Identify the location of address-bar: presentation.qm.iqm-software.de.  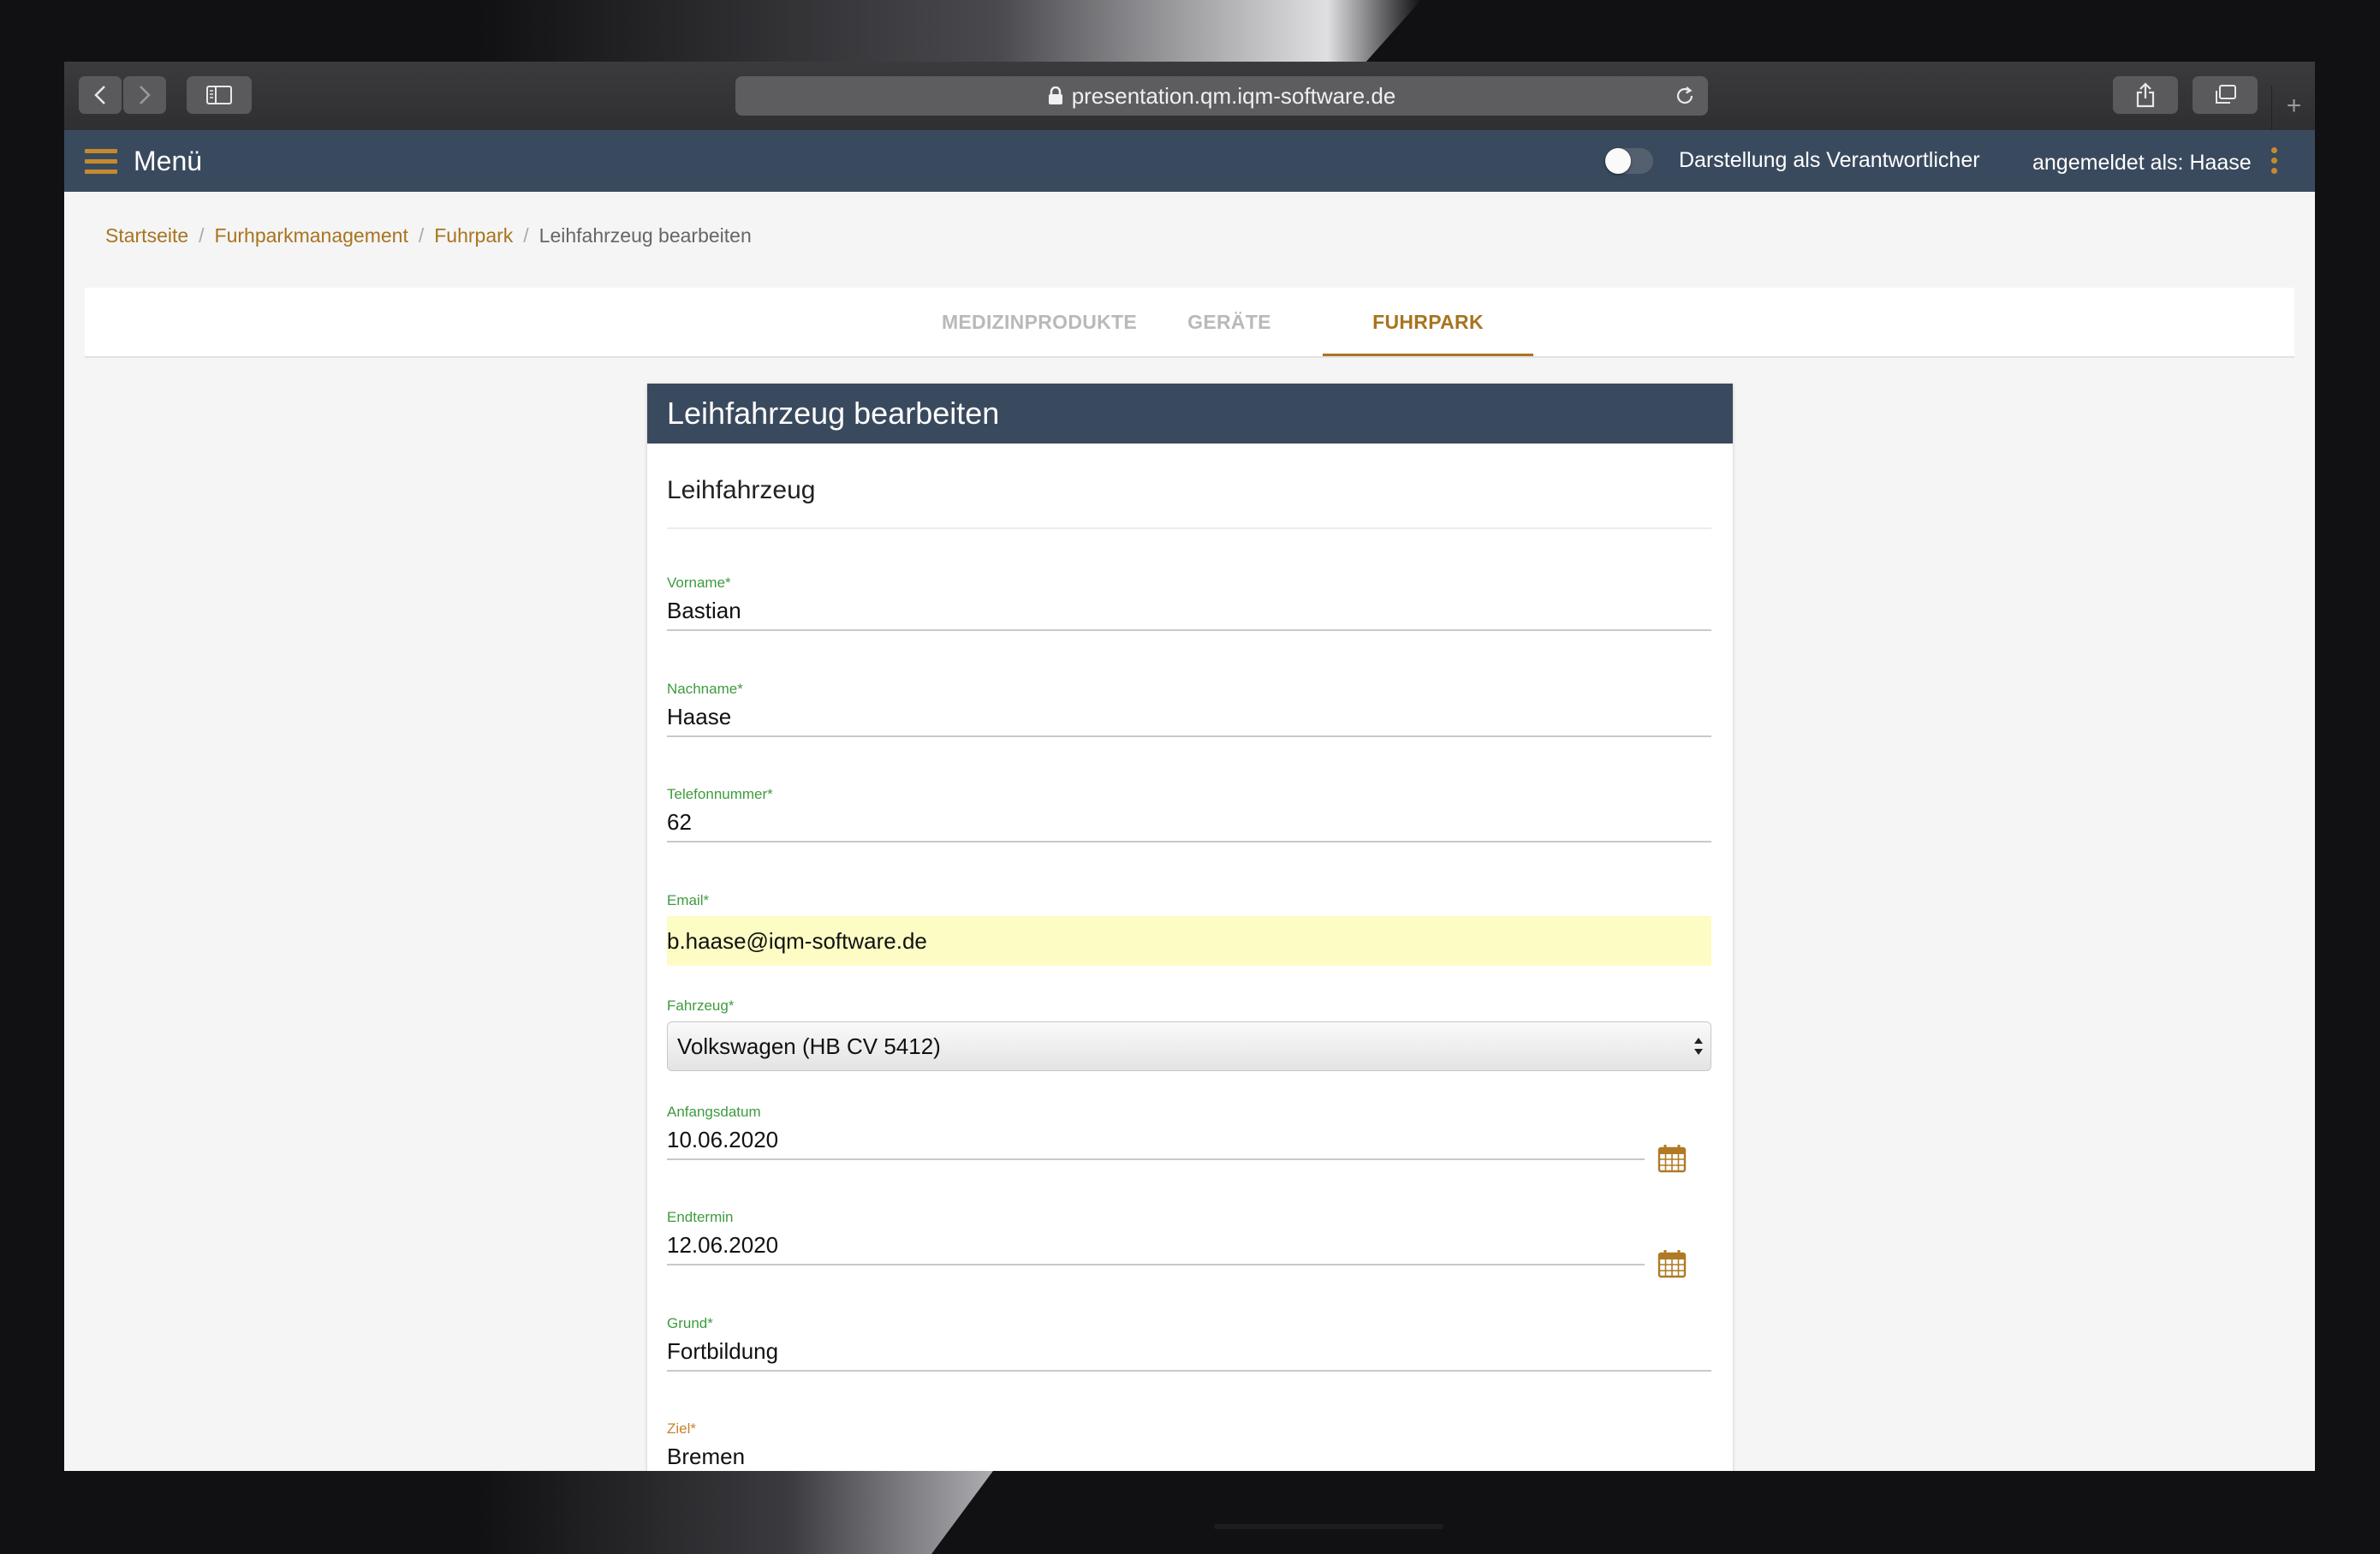
(1222, 96).